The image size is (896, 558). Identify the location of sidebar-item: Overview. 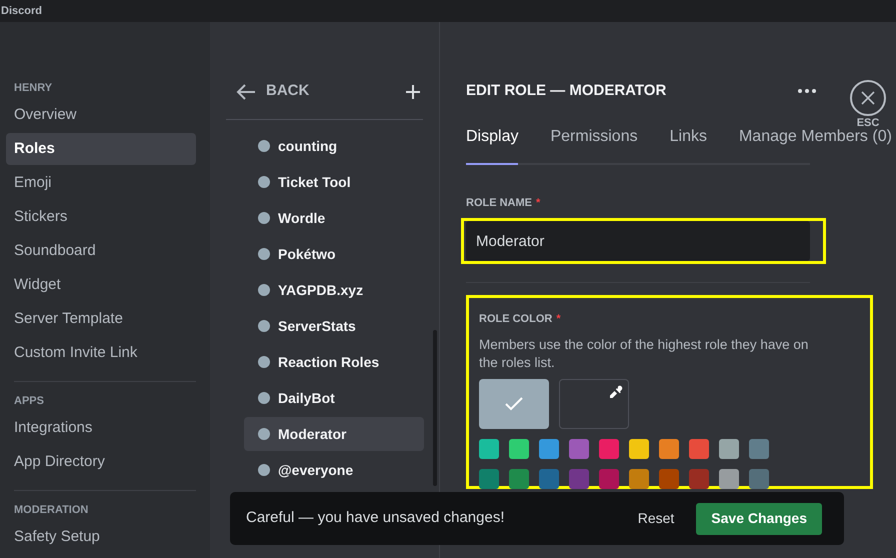
(101, 115).